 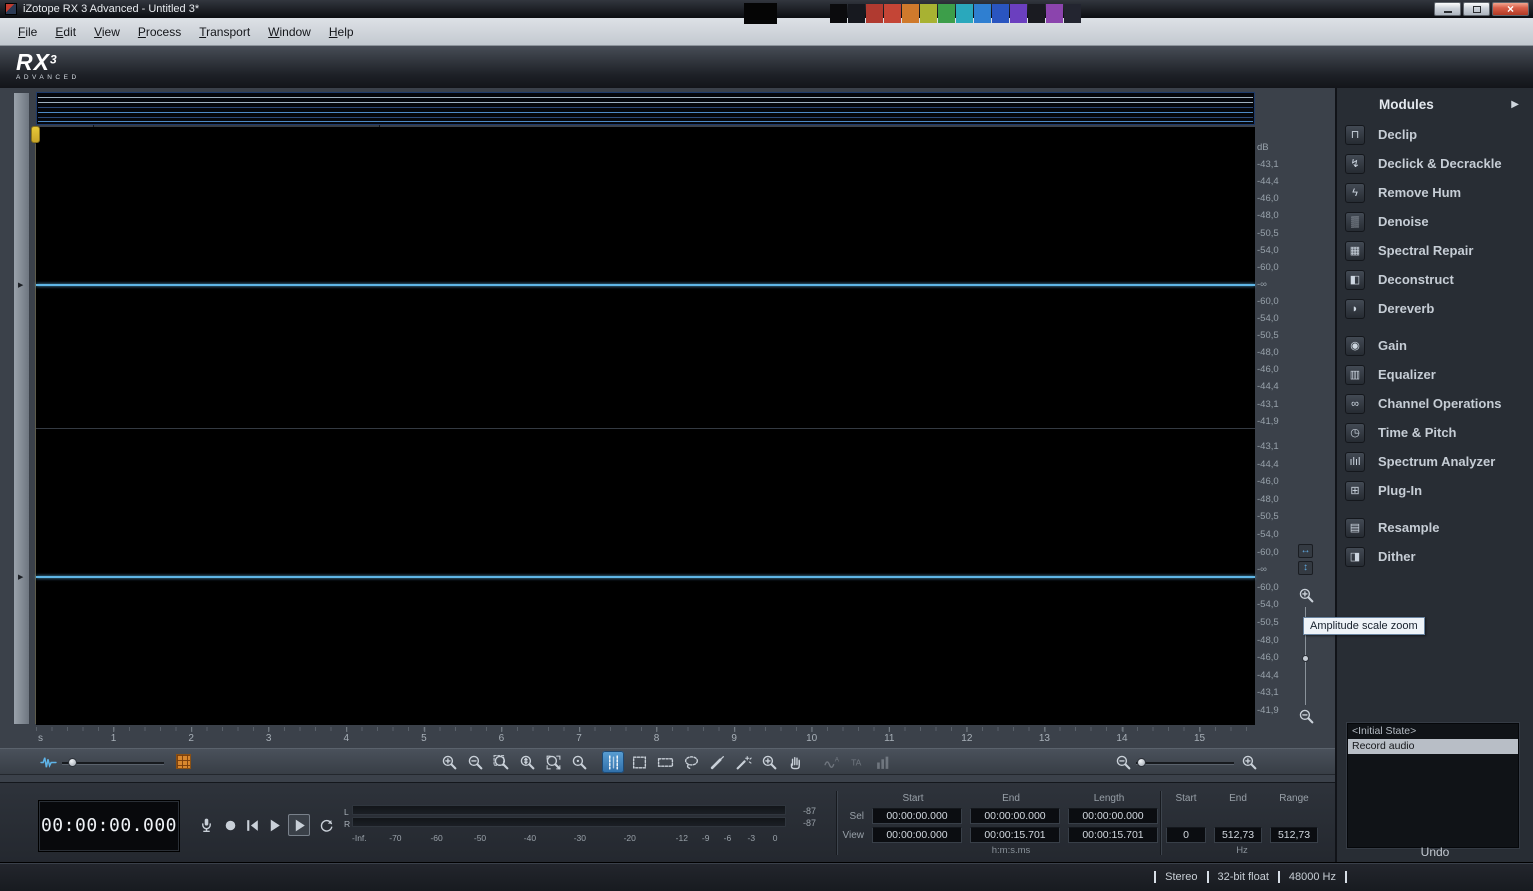 I want to click on zoom-in-button, so click(x=449, y=762).